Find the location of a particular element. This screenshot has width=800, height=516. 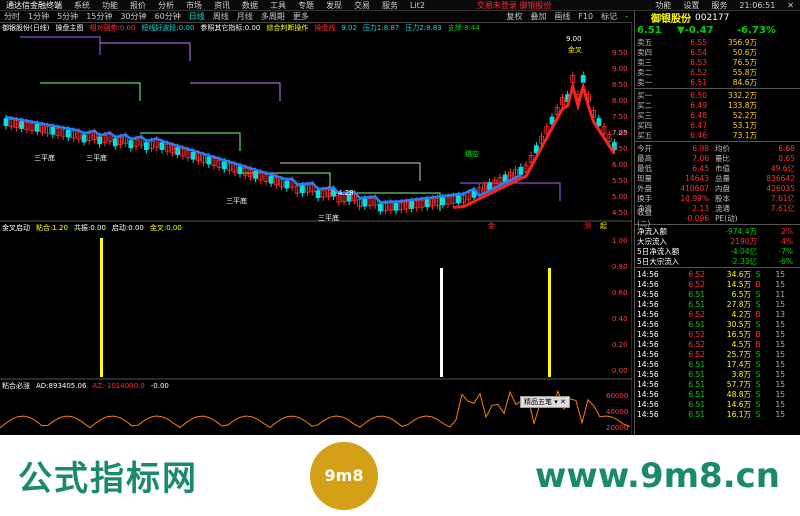

tab-15min: 15分钟 is located at coordinates (99, 16).